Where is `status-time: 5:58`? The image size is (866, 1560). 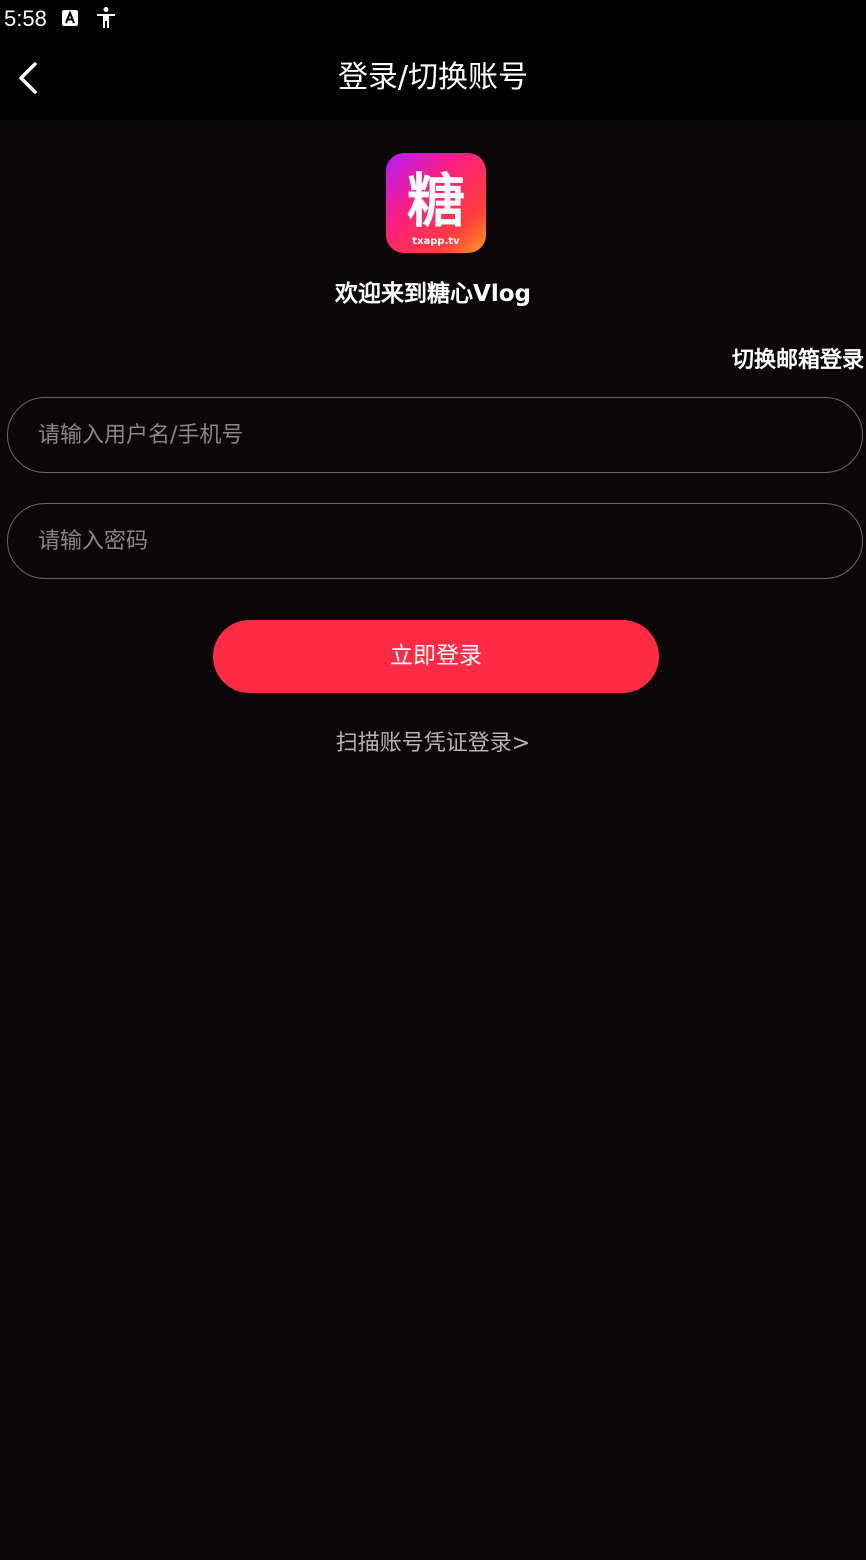 status-time: 5:58 is located at coordinates (25, 18).